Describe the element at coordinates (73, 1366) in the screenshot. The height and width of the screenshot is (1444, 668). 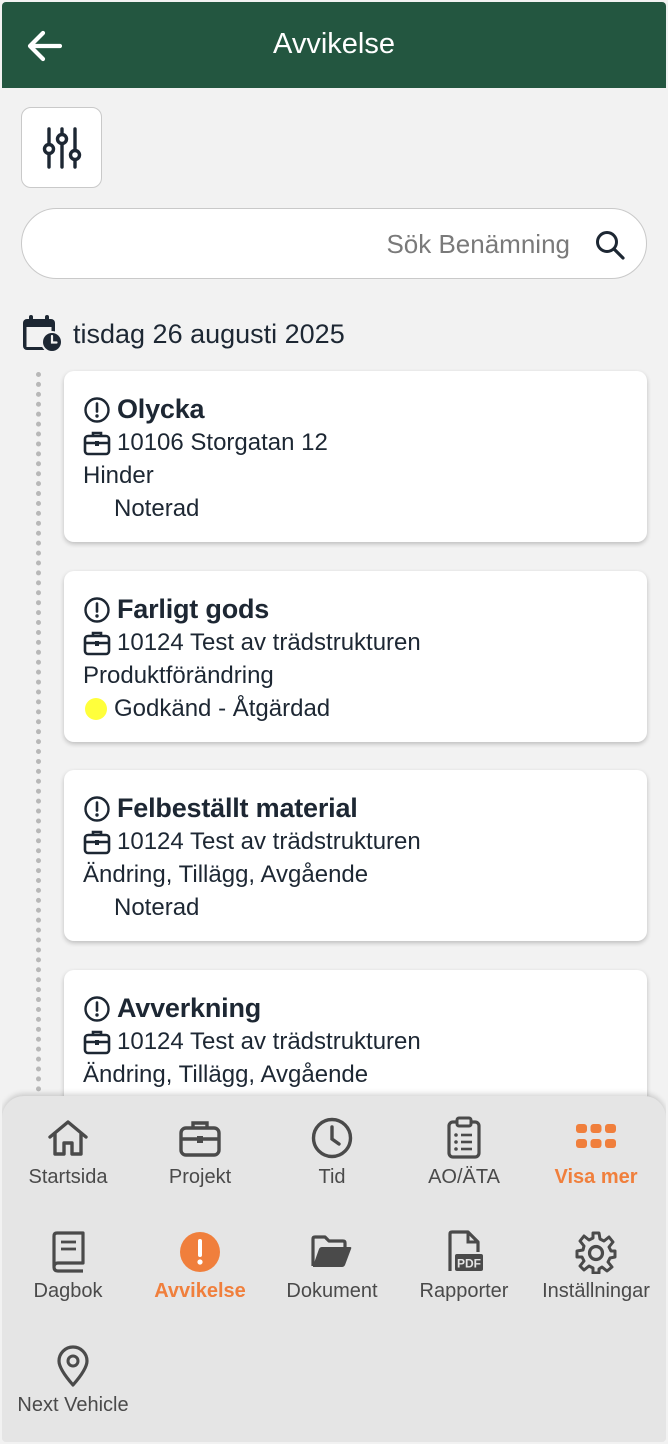
I see `map-pin-icon` at that location.